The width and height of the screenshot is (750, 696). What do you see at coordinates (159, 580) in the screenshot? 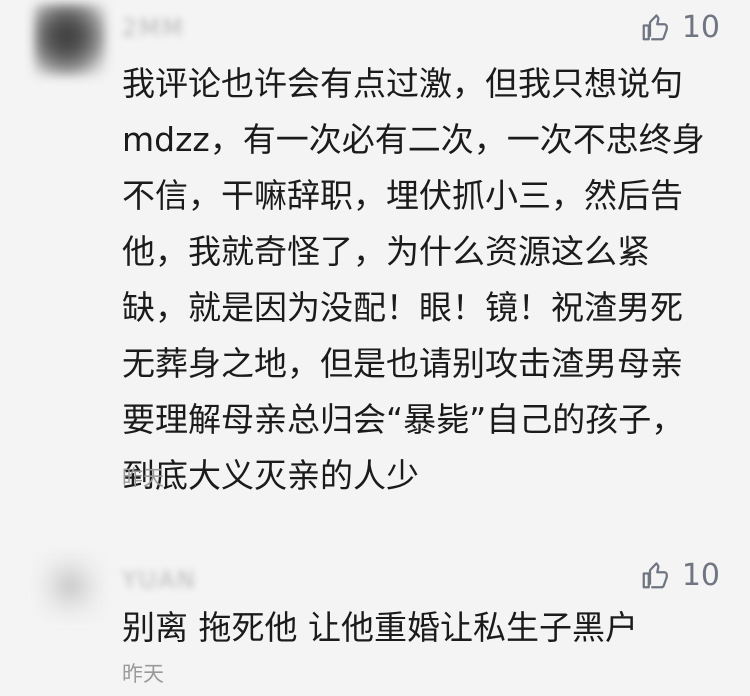
I see `comment-username: YUAN` at bounding box center [159, 580].